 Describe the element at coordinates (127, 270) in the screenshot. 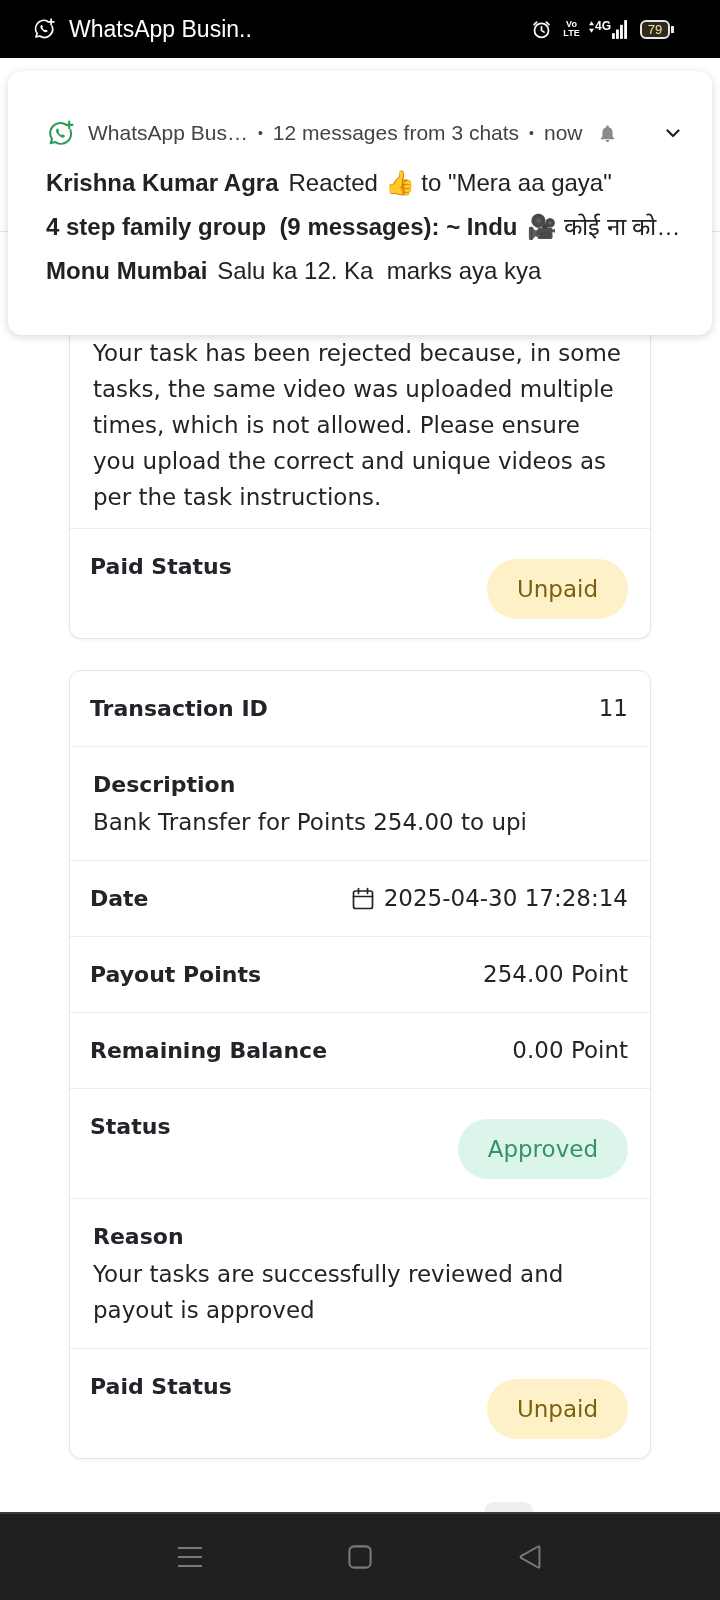

I see `message-sender: Monu Mumbai` at that location.